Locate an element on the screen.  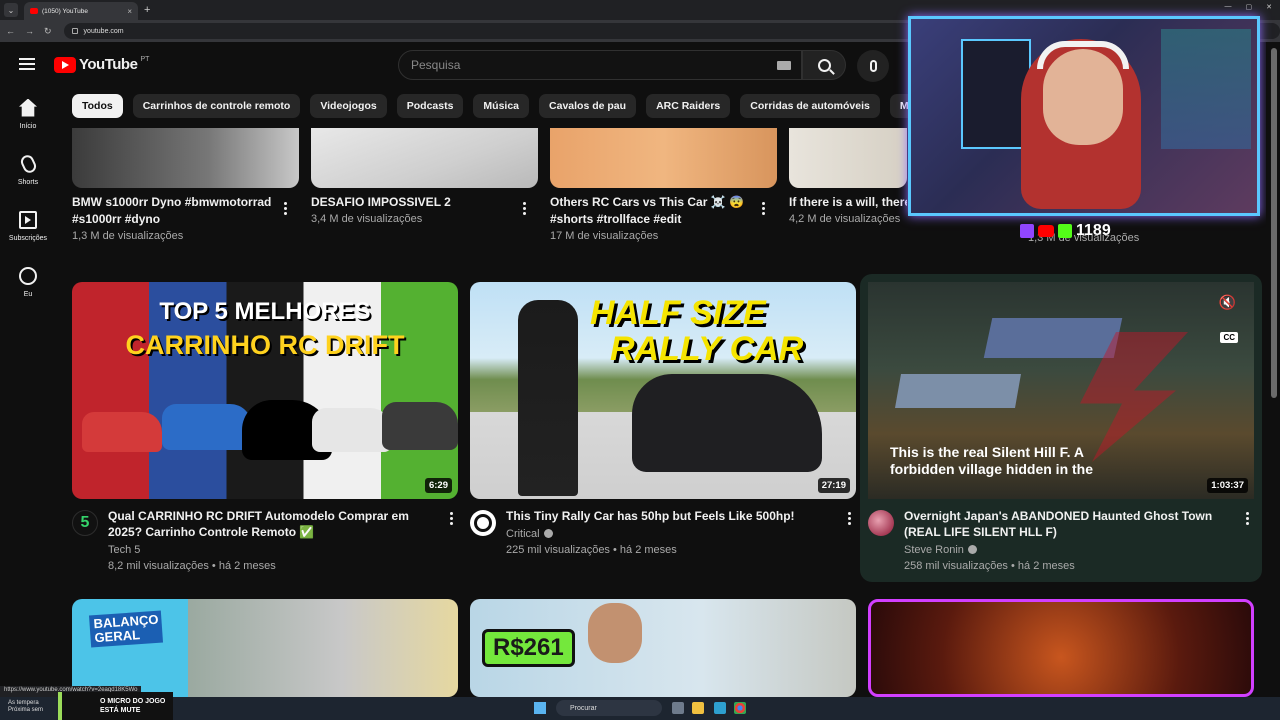
minimize-icon: — is located at coordinates (1228, 7).